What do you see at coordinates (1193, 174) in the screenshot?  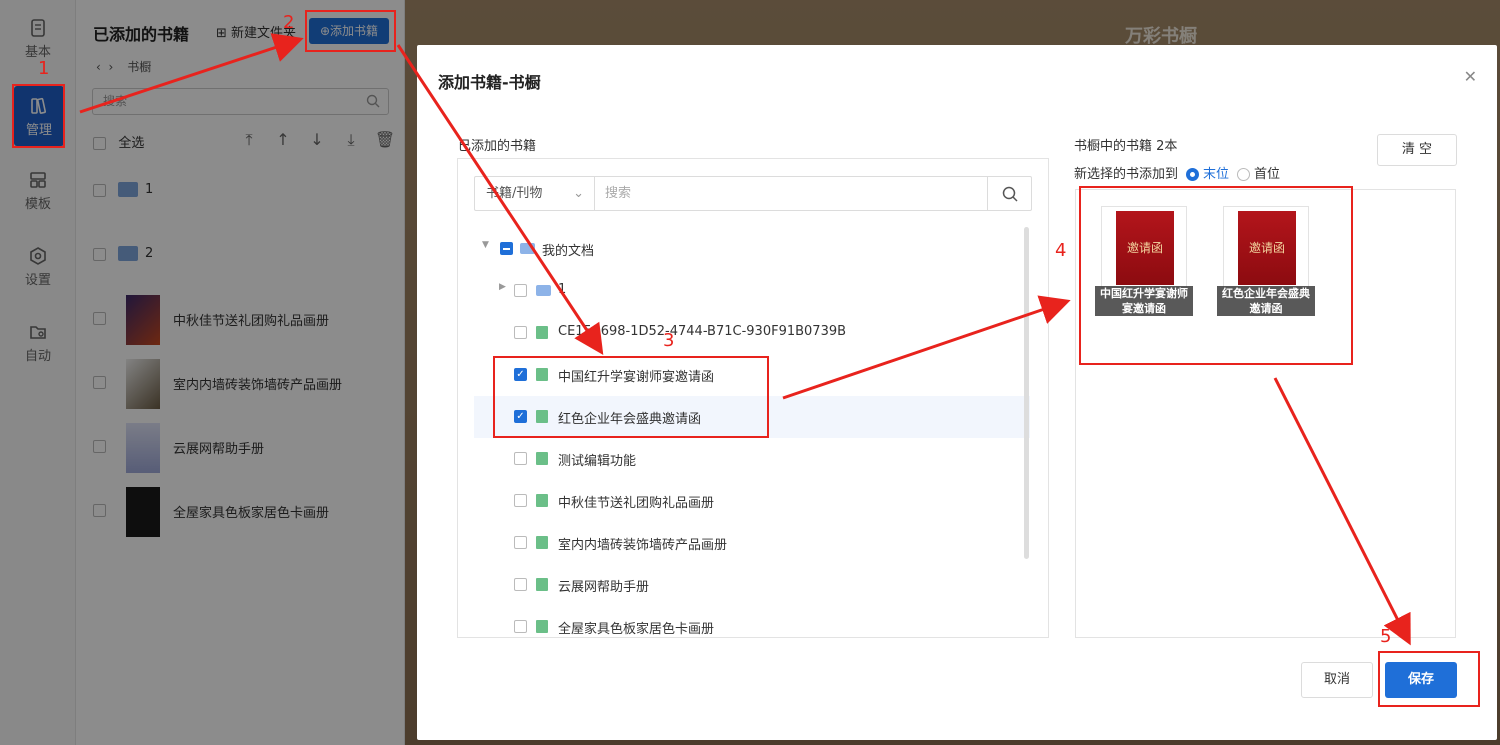 I see `radio-end` at bounding box center [1193, 174].